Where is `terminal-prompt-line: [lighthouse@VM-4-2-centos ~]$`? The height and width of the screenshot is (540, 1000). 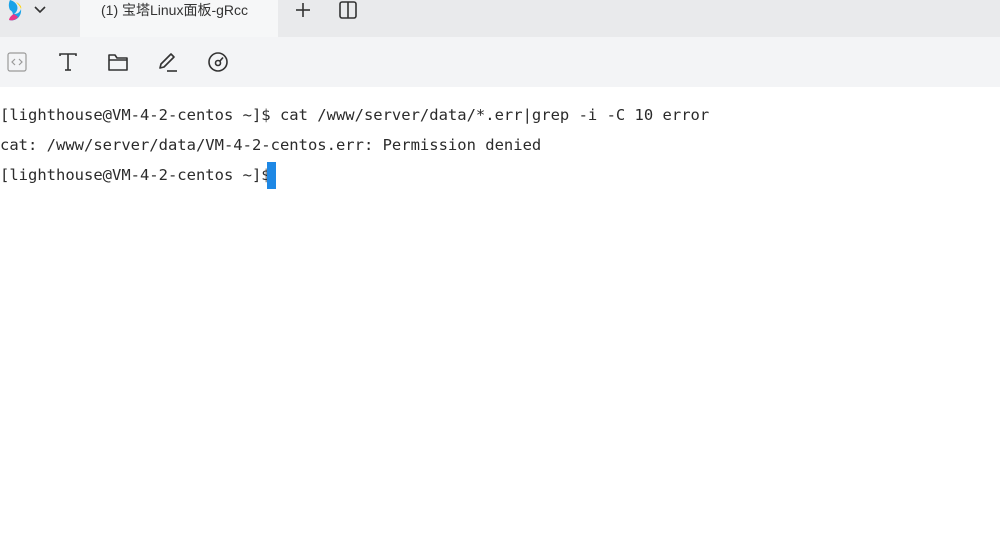 terminal-prompt-line: [lighthouse@VM-4-2-centos ~]$ is located at coordinates (140, 175).